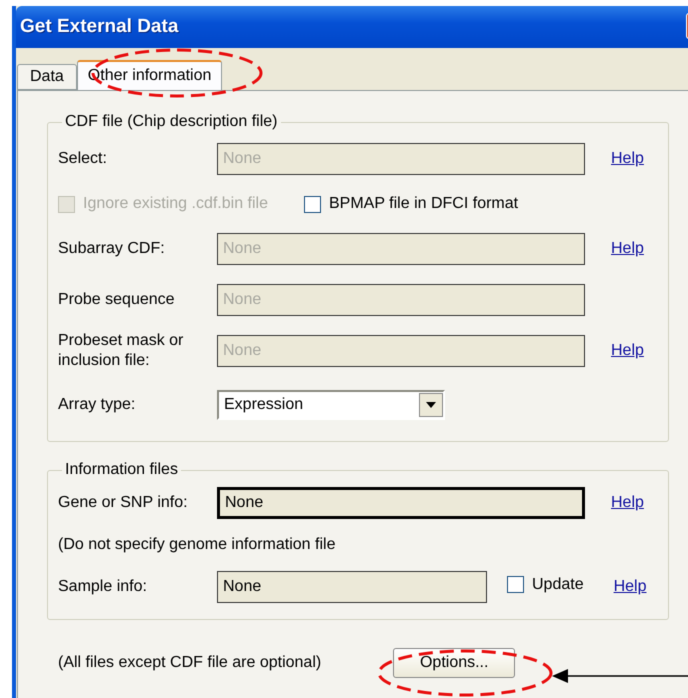 This screenshot has width=688, height=698. Describe the element at coordinates (117, 300) in the screenshot. I see `field-label: Probe sequence` at that location.